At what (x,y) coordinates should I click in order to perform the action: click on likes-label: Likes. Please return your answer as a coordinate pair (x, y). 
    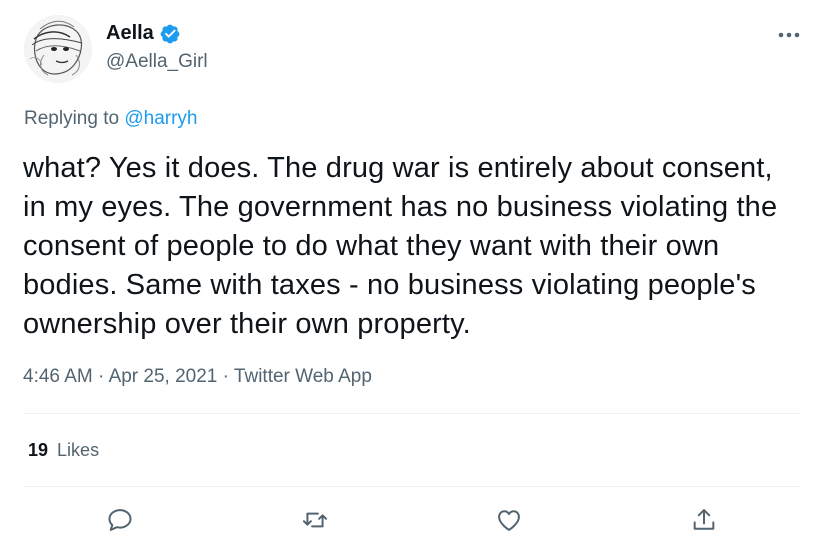
    Looking at the image, I should click on (78, 450).